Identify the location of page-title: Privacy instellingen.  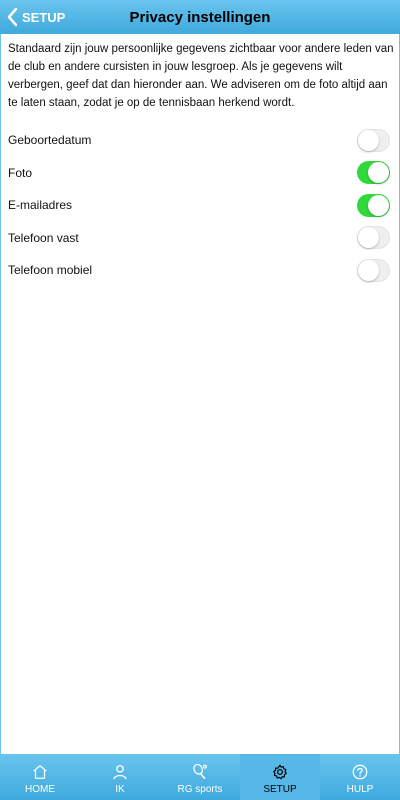
(200, 17).